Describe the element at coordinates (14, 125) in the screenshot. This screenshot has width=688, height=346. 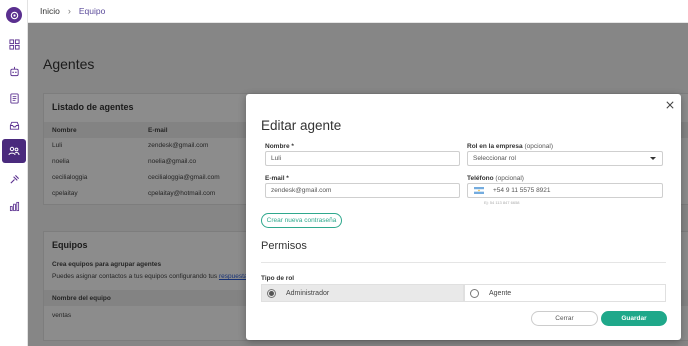
I see `inbox-icon` at that location.